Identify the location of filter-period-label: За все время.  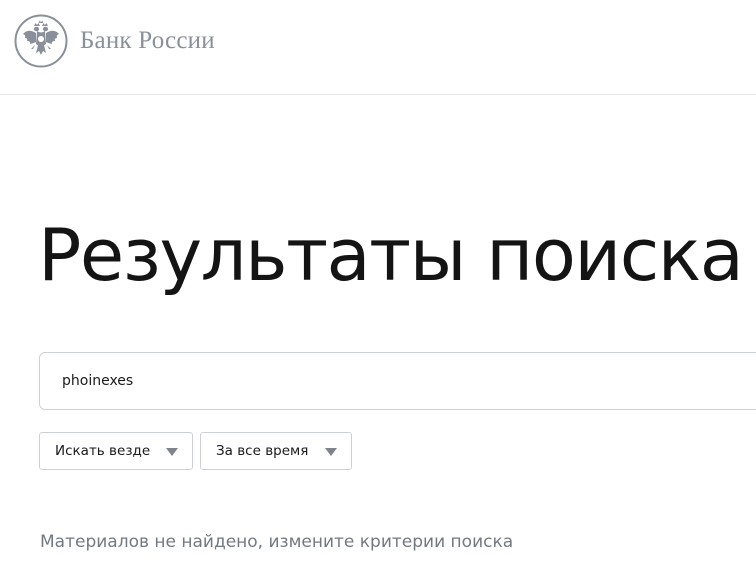
(262, 451).